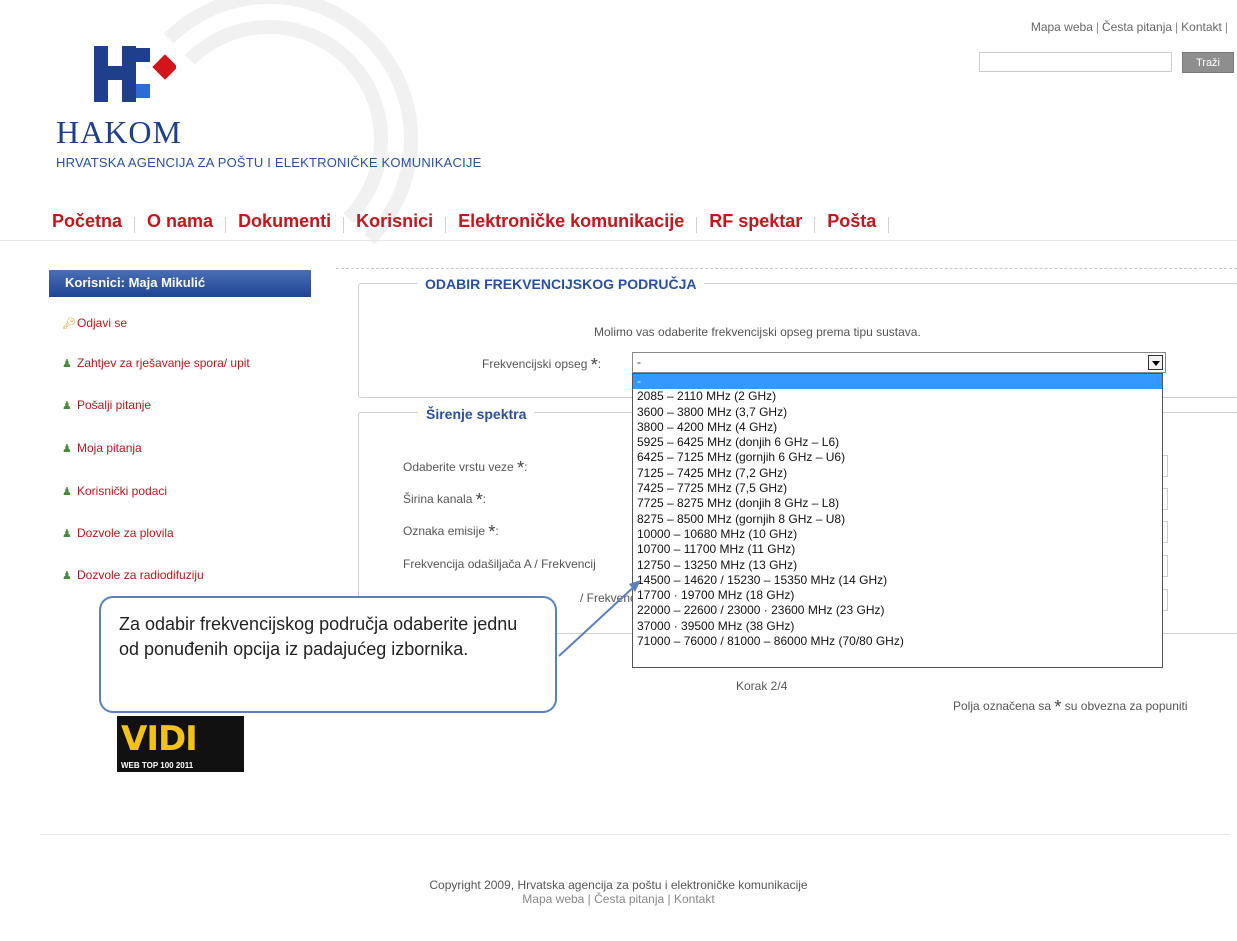  What do you see at coordinates (786, 268) in the screenshot?
I see `content-divider` at bounding box center [786, 268].